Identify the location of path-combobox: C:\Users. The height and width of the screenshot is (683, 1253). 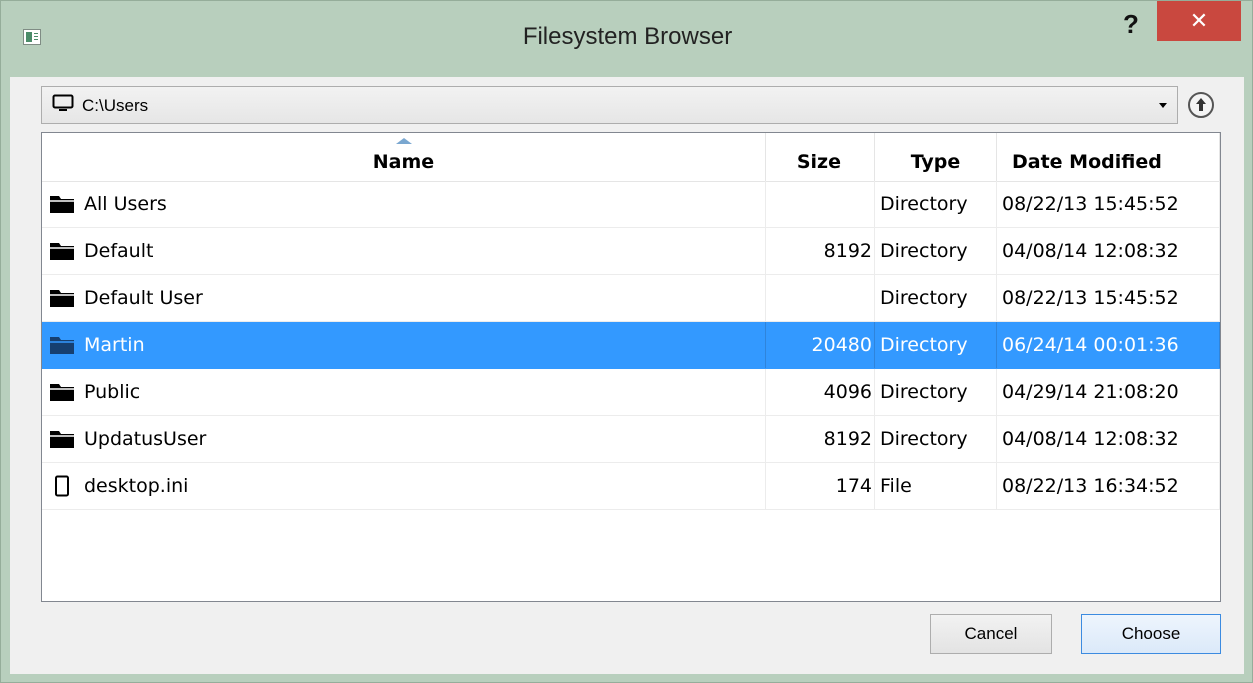
(609, 105).